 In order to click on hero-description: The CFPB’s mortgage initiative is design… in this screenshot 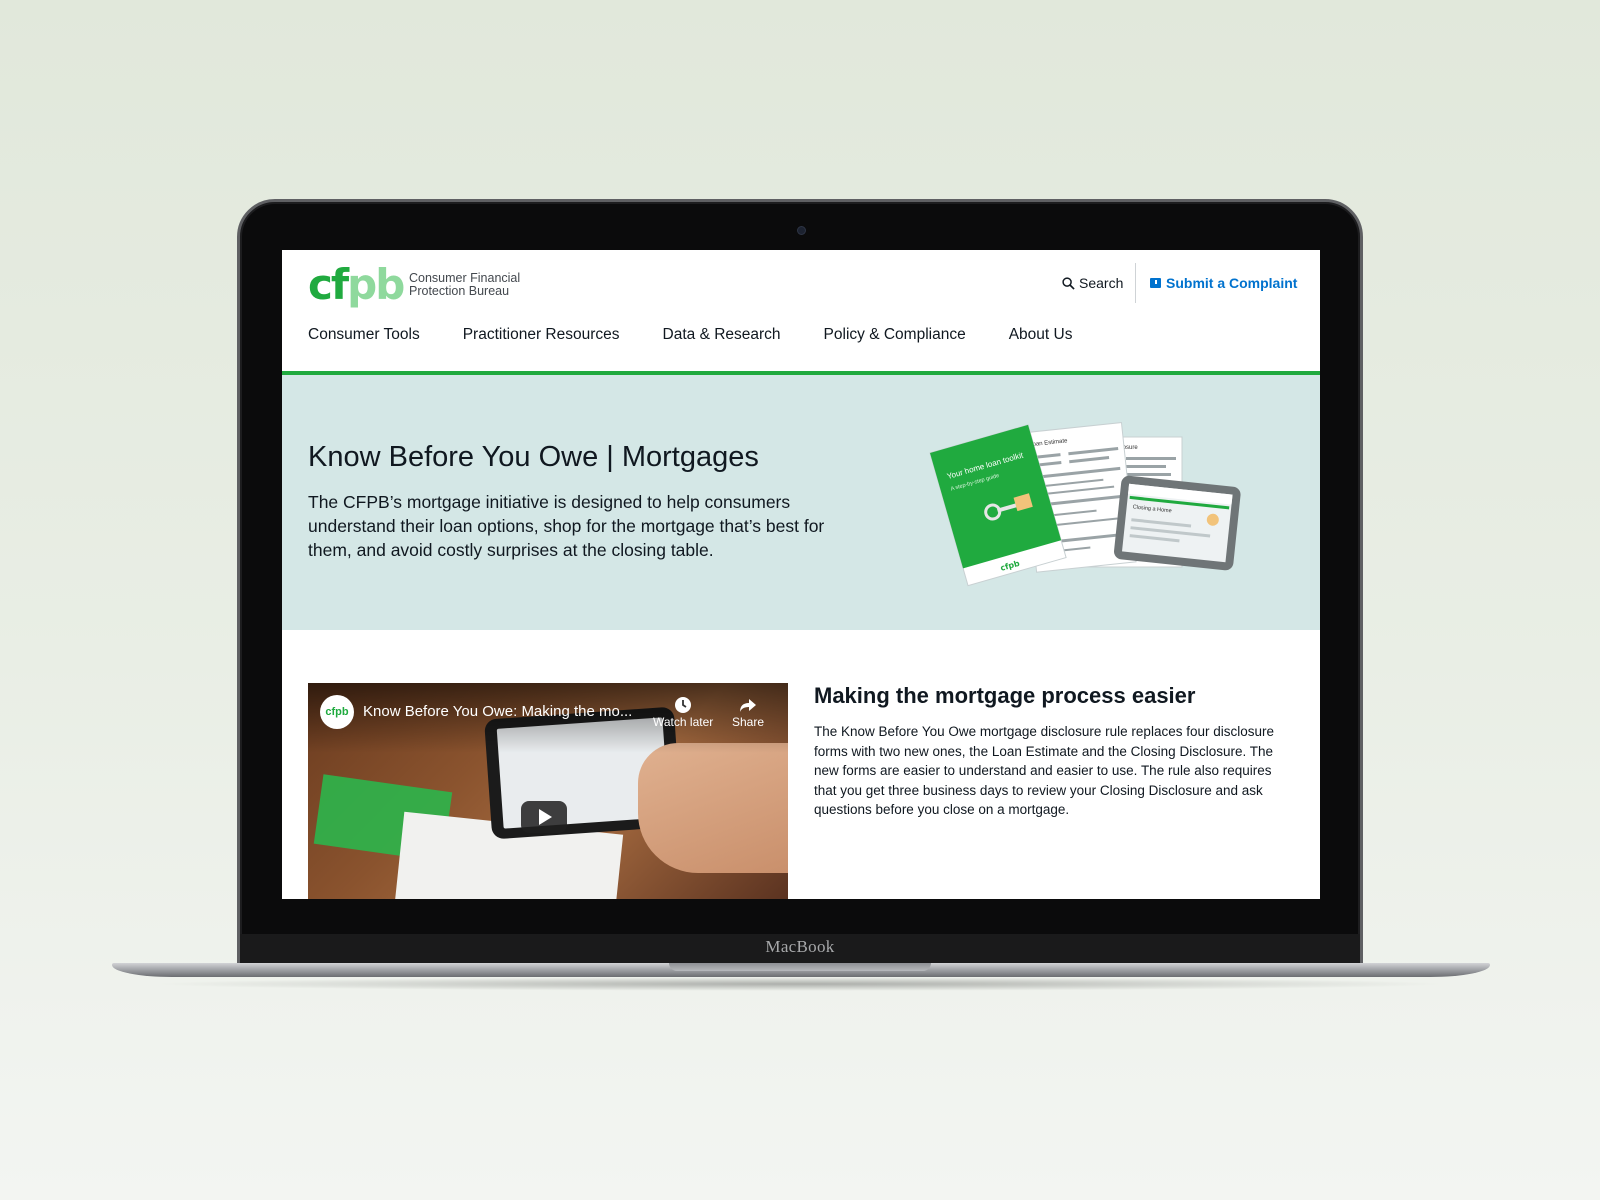, I will do `click(566, 526)`.